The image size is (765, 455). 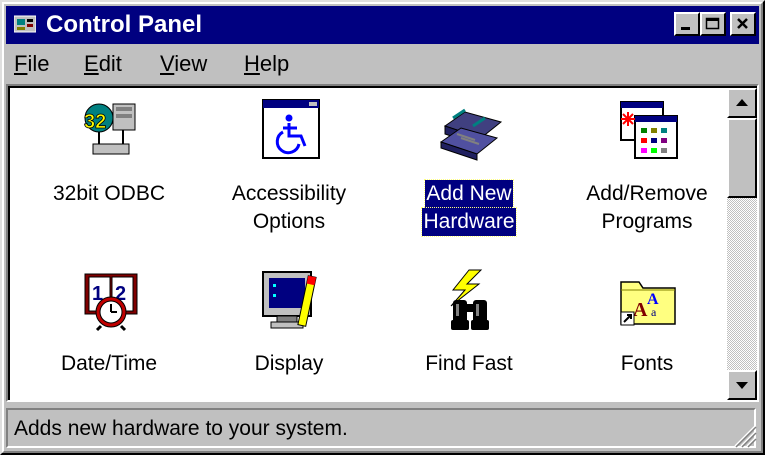 What do you see at coordinates (469, 173) in the screenshot?
I see `item-add-new-hardware: Add New Hardware` at bounding box center [469, 173].